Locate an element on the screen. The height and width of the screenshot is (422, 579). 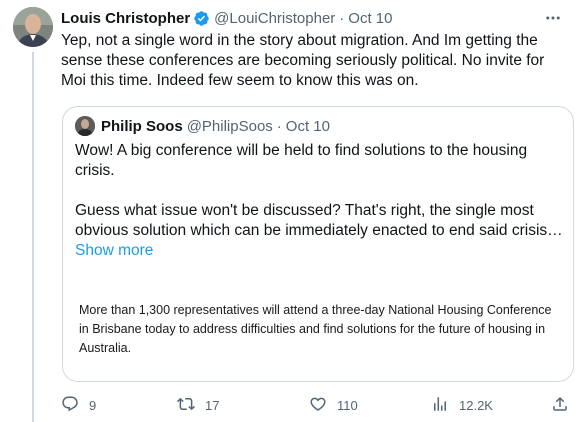
verified-badge-icon is located at coordinates (201, 18).